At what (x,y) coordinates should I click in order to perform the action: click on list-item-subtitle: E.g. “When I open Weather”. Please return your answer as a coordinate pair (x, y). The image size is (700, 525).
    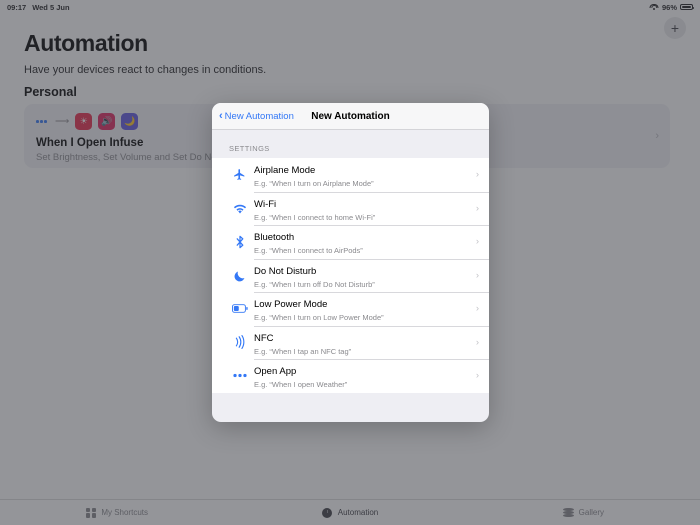
    Looking at the image, I should click on (301, 385).